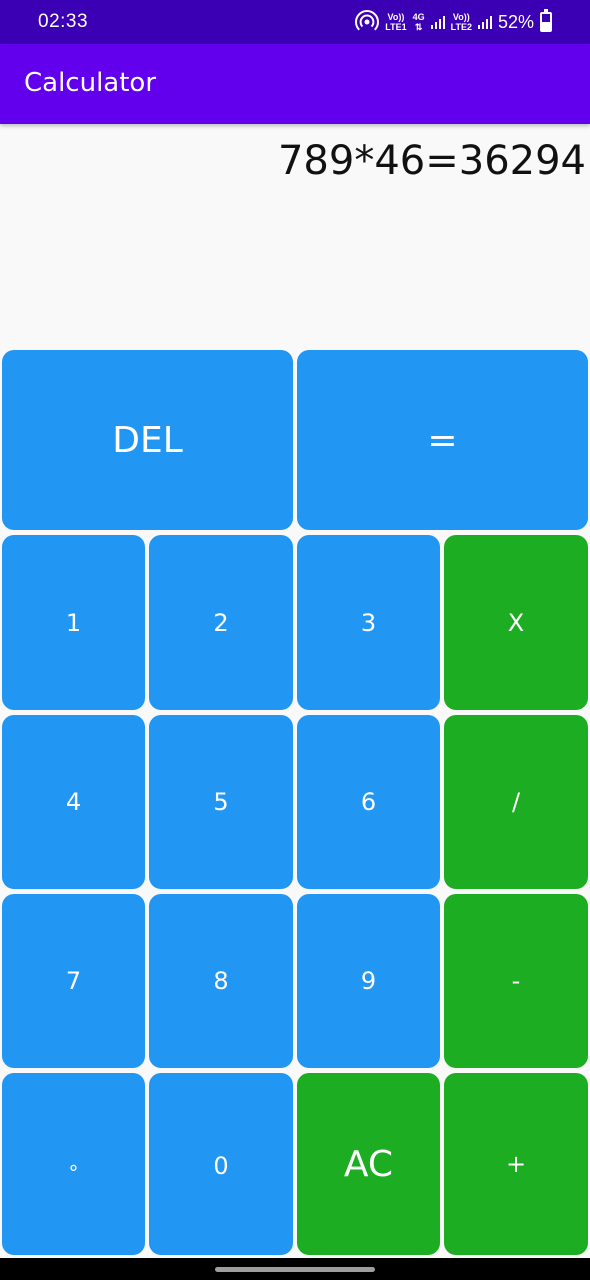  What do you see at coordinates (295, 84) in the screenshot?
I see `app-bar: Calculator` at bounding box center [295, 84].